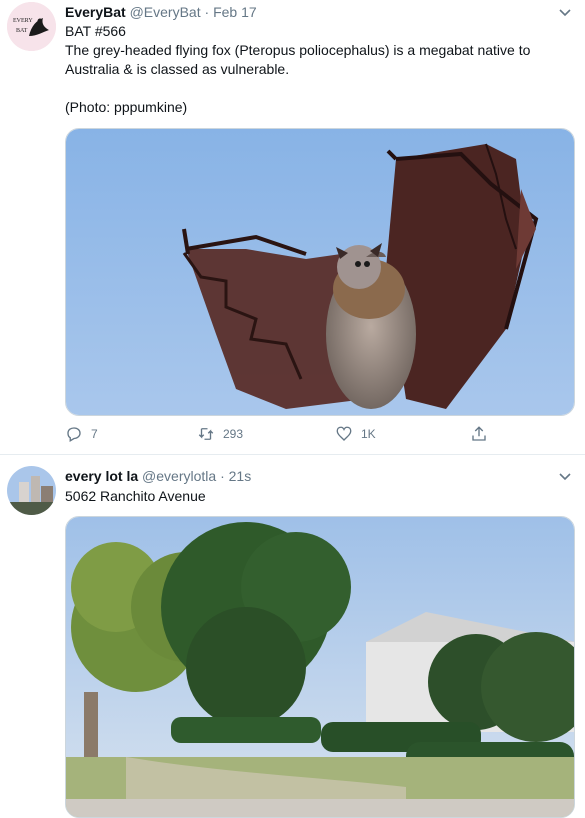  What do you see at coordinates (95, 31) in the screenshot?
I see `tweet-line-1: BAT #566` at bounding box center [95, 31].